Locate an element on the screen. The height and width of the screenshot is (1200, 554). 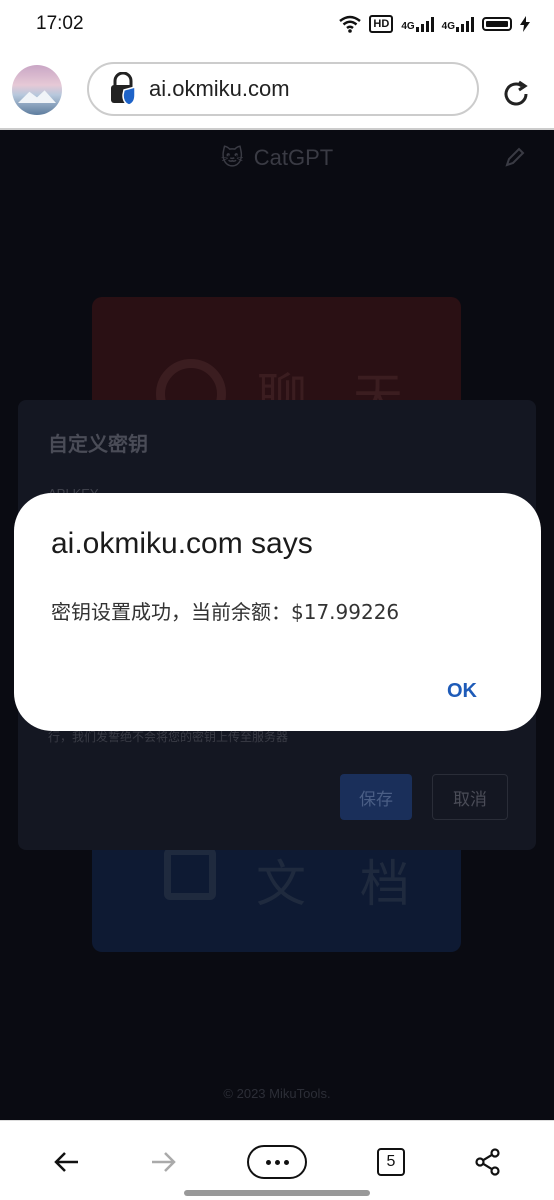
back-button is located at coordinates (67, 1162).